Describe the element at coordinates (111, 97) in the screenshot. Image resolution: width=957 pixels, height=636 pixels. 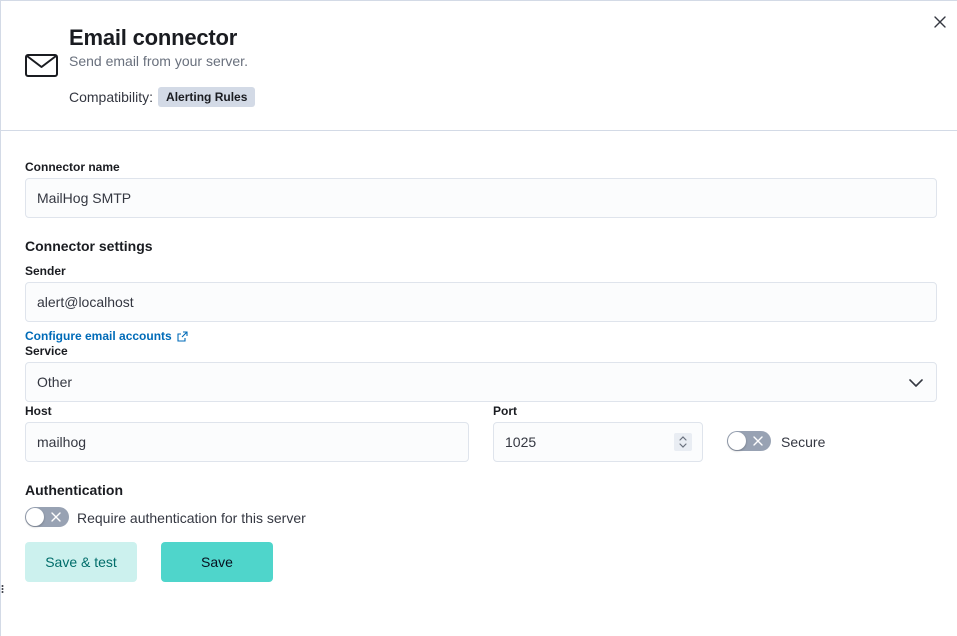
I see `compatibility-label: Compatibility:` at that location.